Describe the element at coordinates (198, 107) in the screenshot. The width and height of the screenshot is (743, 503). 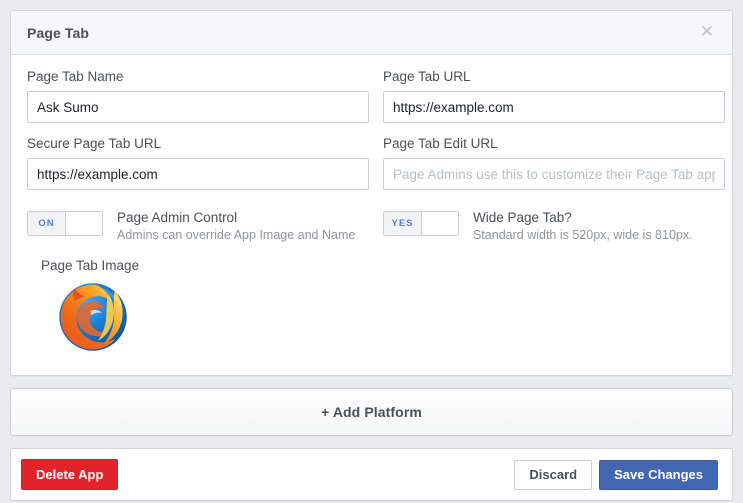
I see `page-tab-name-input` at that location.